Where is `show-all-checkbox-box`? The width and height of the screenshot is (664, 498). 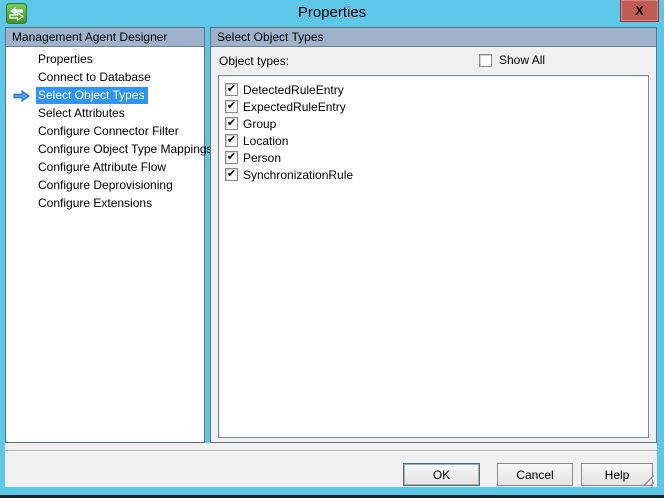 show-all-checkbox-box is located at coordinates (485, 60).